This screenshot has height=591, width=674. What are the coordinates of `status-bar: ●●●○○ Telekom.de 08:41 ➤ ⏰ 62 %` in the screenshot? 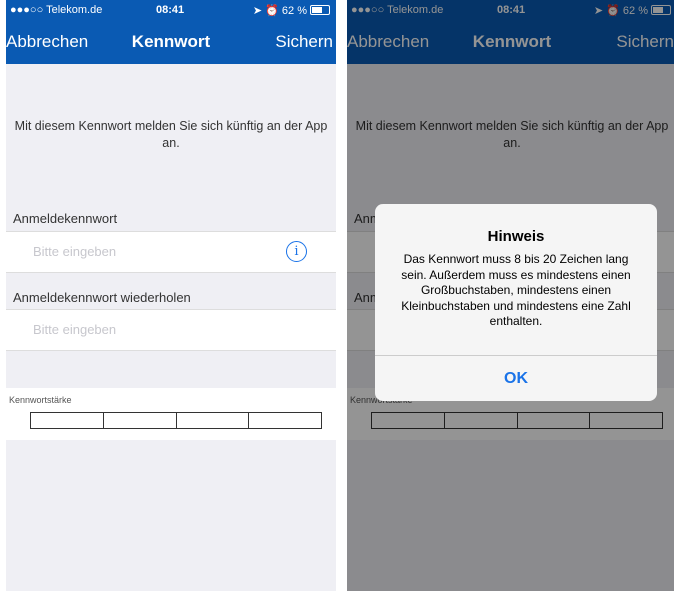 It's located at (171, 10).